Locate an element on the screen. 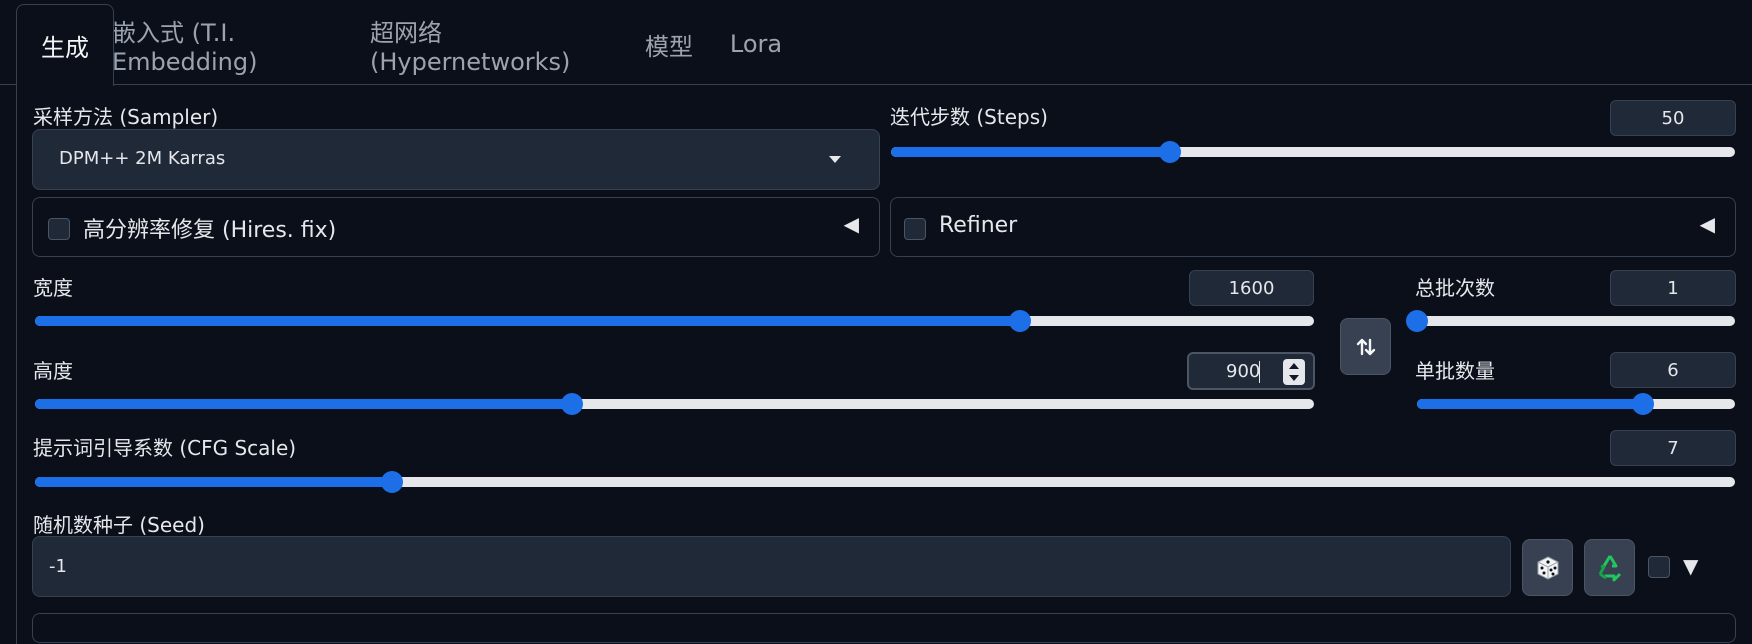 Image resolution: width=1752 pixels, height=644 pixels. tab-generate: 生成 is located at coordinates (65, 45).